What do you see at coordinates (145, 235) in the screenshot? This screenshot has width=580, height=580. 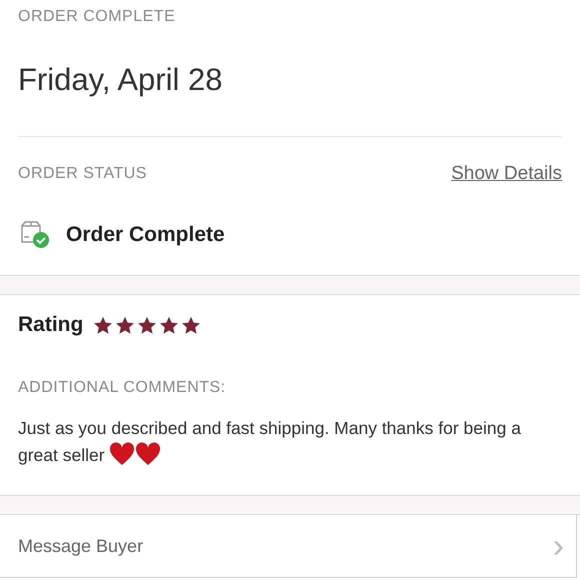 I see `order-status: Order Complete` at bounding box center [145, 235].